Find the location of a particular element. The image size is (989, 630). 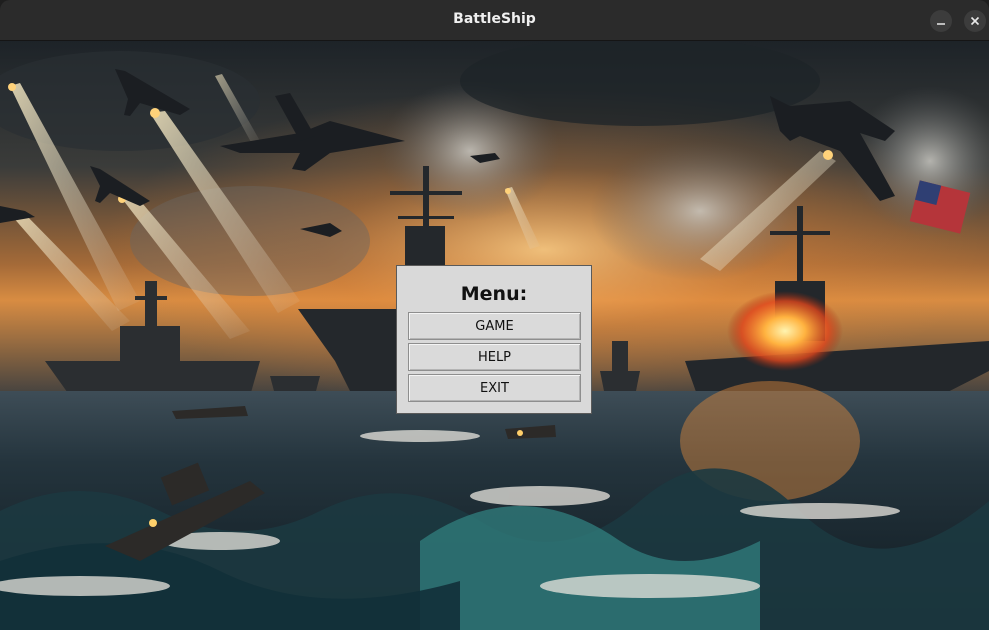

help-button: HELP is located at coordinates (494, 357).